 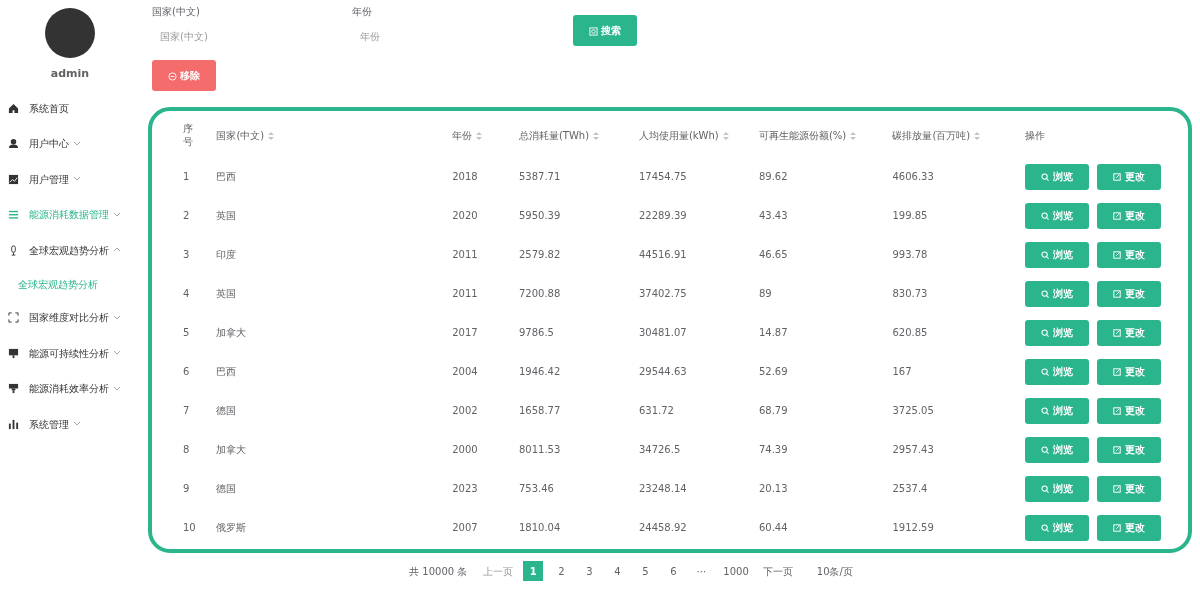 I want to click on table-cell: 10, so click(x=189, y=527).